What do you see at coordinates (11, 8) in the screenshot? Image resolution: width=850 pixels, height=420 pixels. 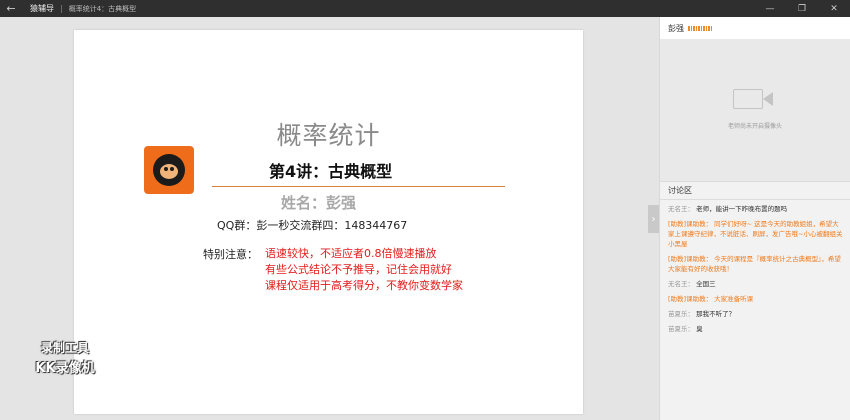 I see `back-arrow-icon: ←` at bounding box center [11, 8].